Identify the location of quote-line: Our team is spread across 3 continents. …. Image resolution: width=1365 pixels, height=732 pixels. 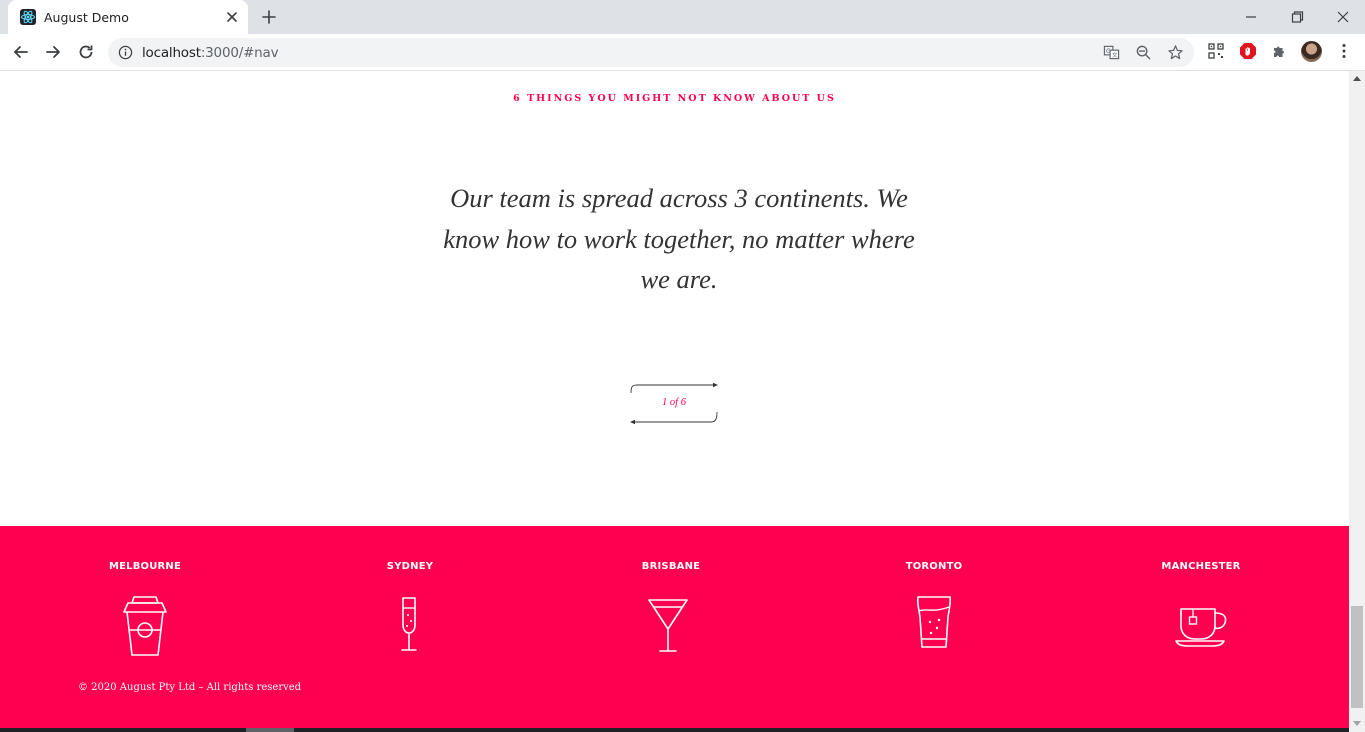
(679, 198).